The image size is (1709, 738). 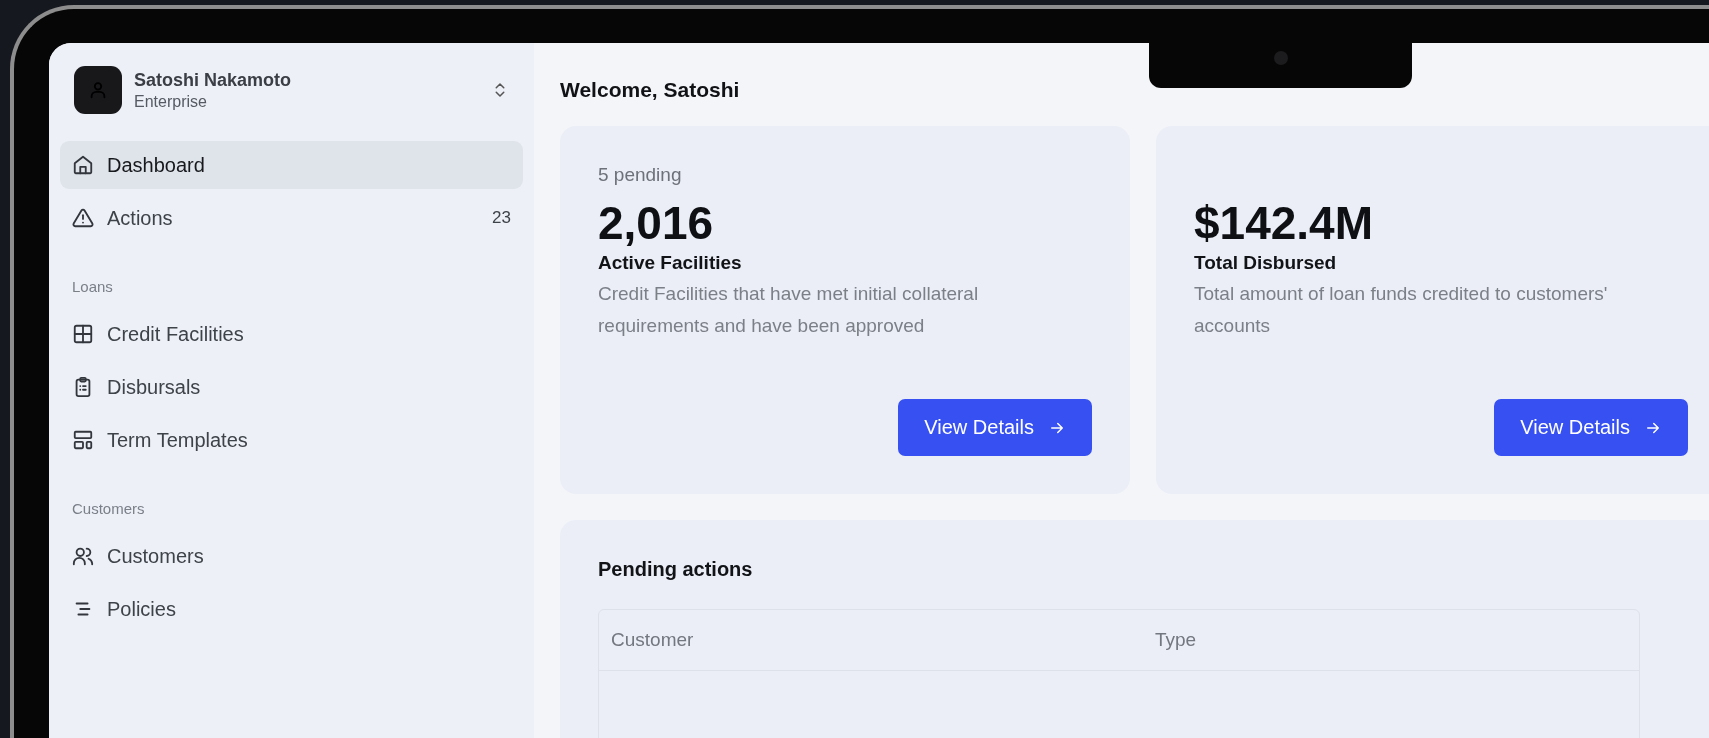 What do you see at coordinates (1284, 223) in the screenshot?
I see `stat-value: $142.4M` at bounding box center [1284, 223].